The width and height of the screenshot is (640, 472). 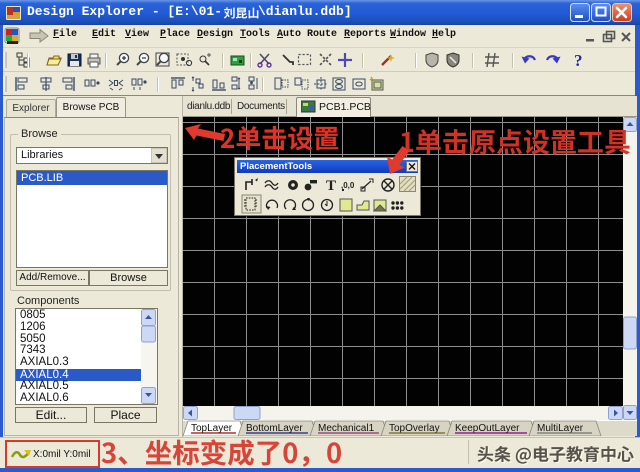 What do you see at coordinates (274, 428) in the screenshot?
I see `svg-text: BottomLayer` at bounding box center [274, 428].